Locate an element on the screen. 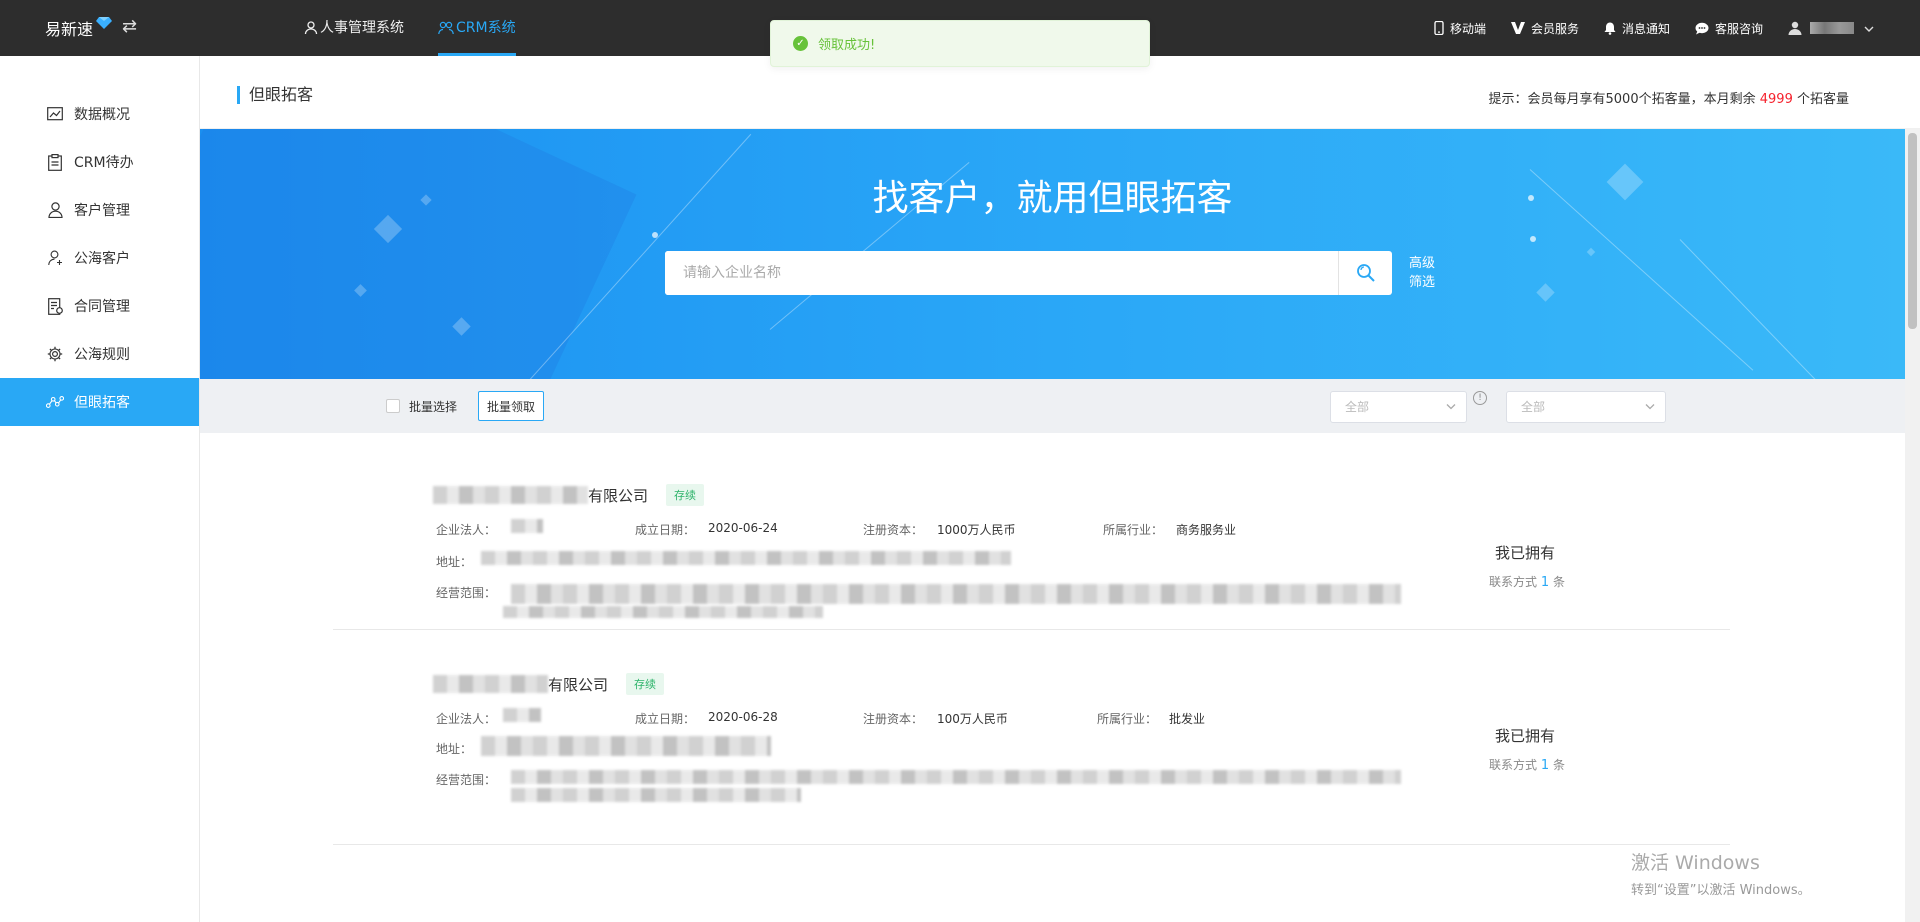 The height and width of the screenshot is (922, 1920). registered-capital: 100万人民币 is located at coordinates (972, 719).